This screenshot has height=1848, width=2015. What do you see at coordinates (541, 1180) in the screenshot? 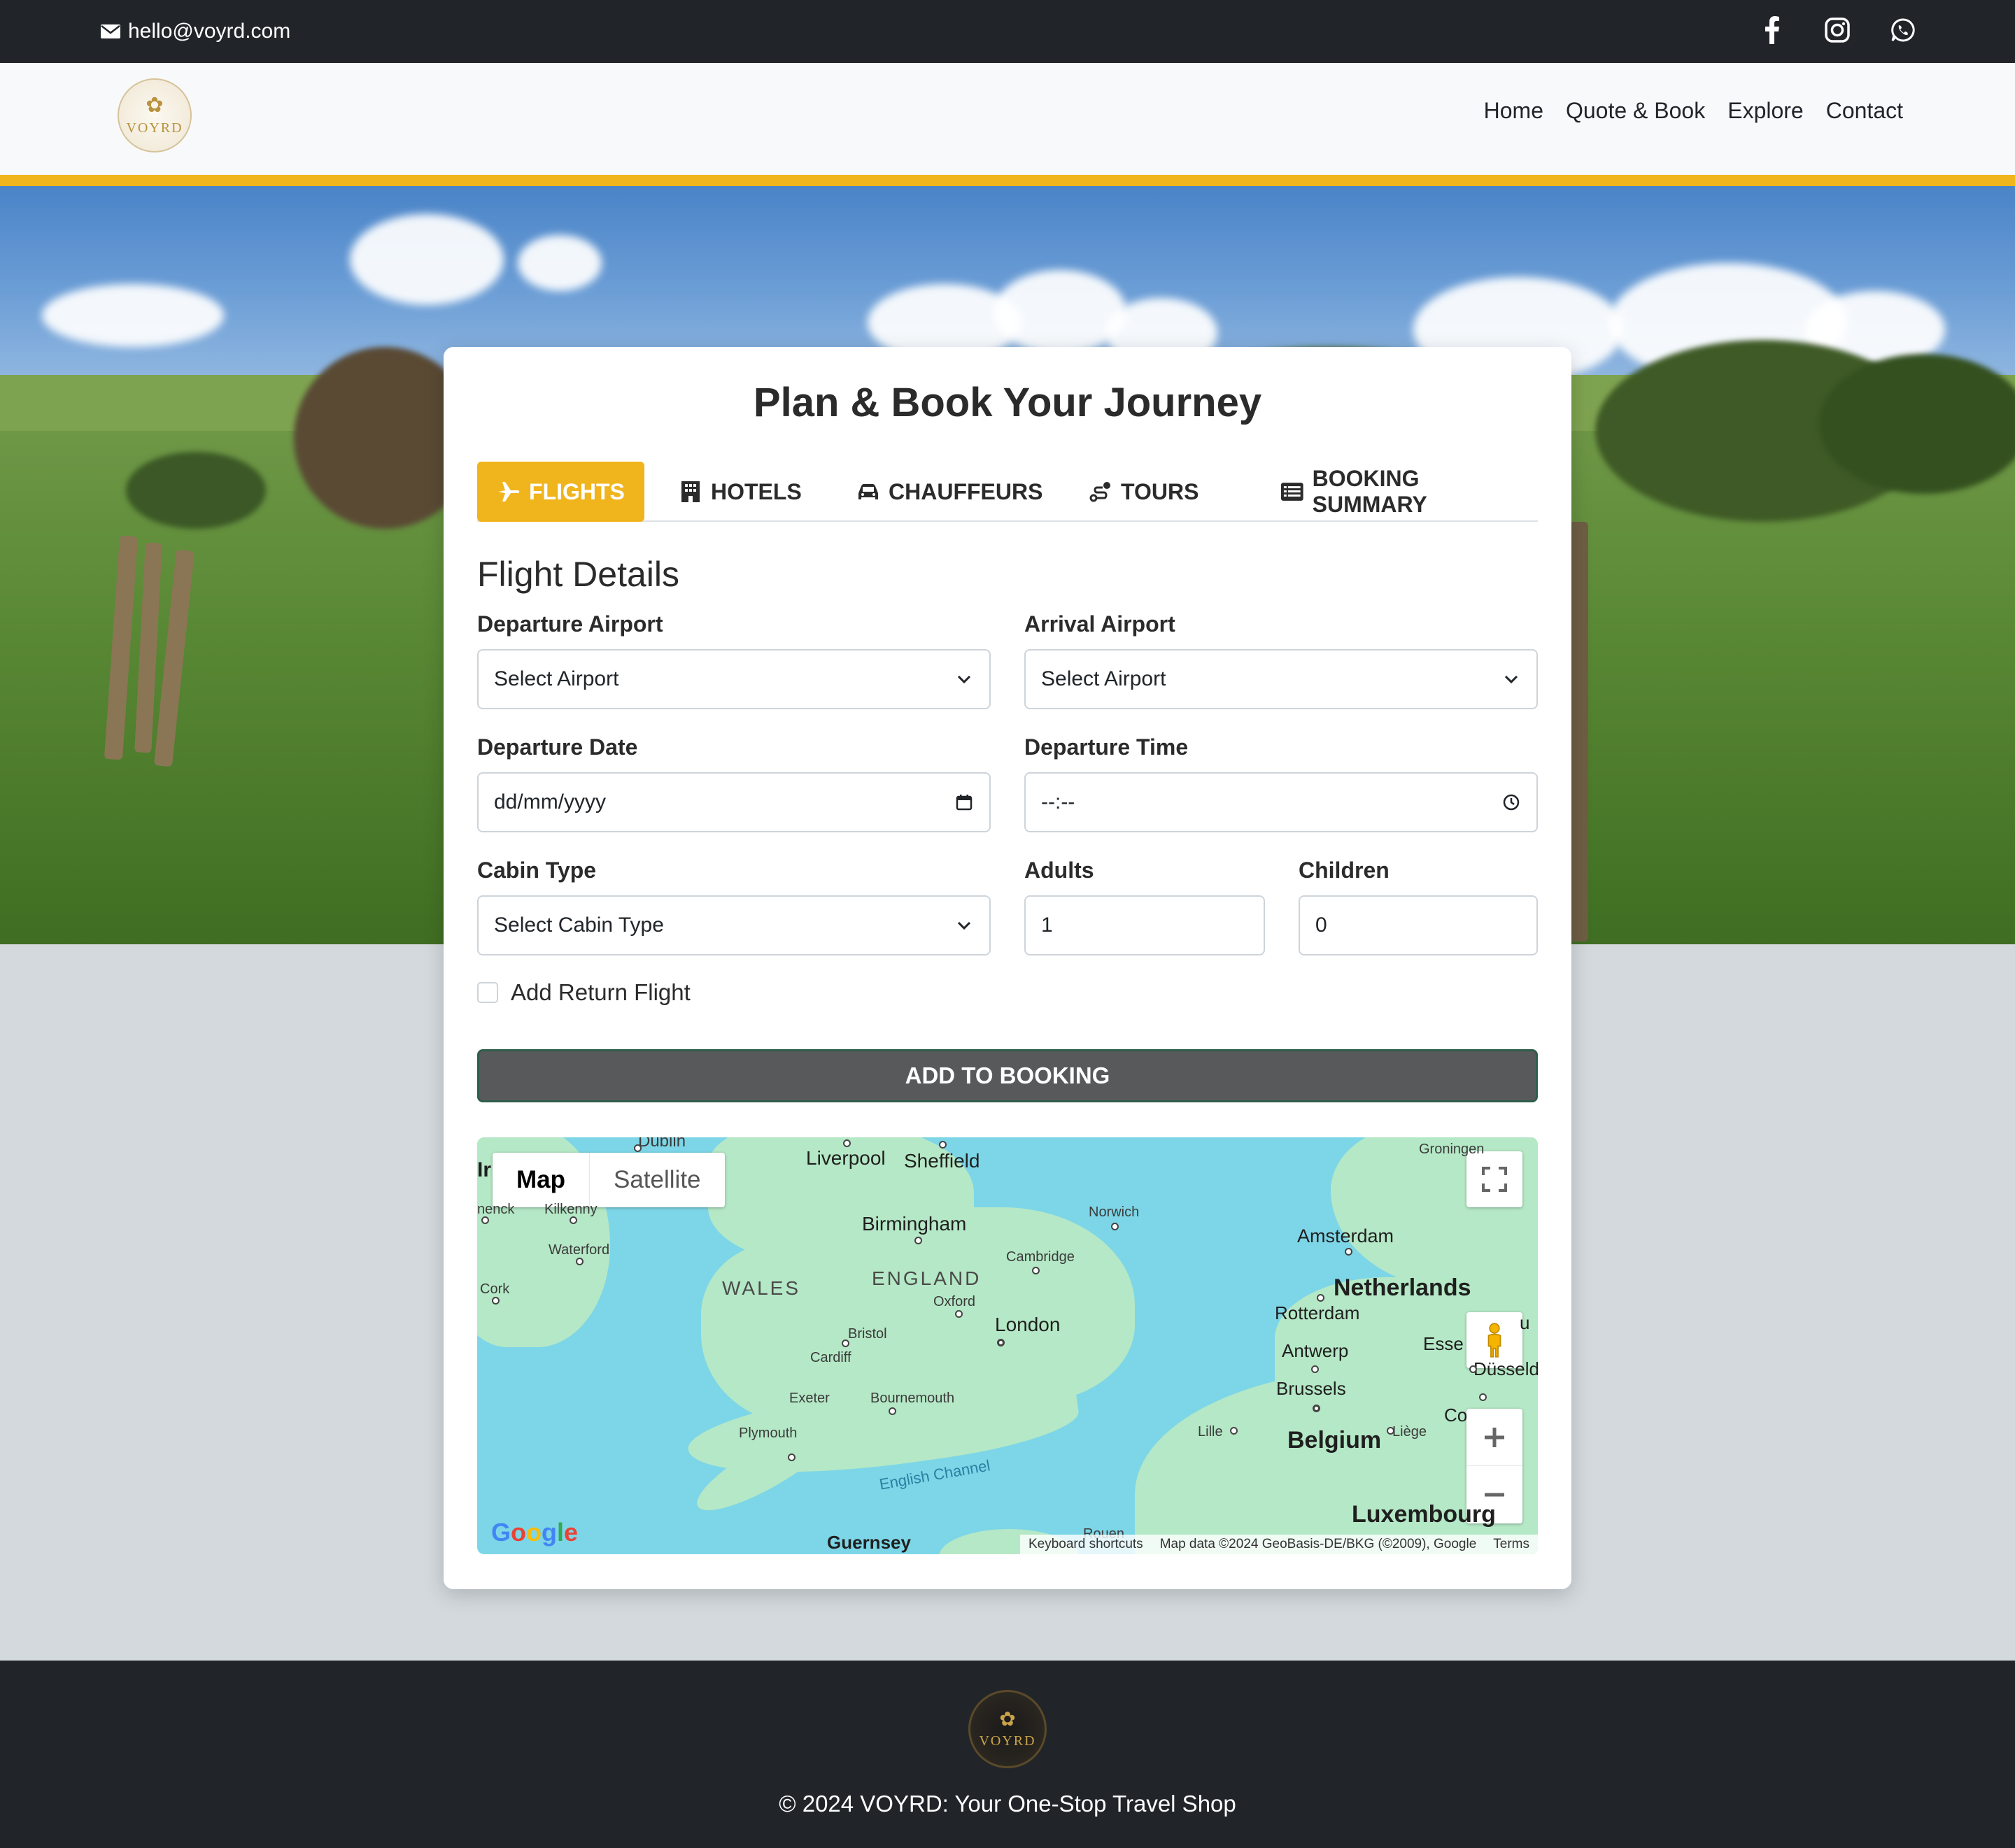
I see `map-type-map-button: Map` at bounding box center [541, 1180].